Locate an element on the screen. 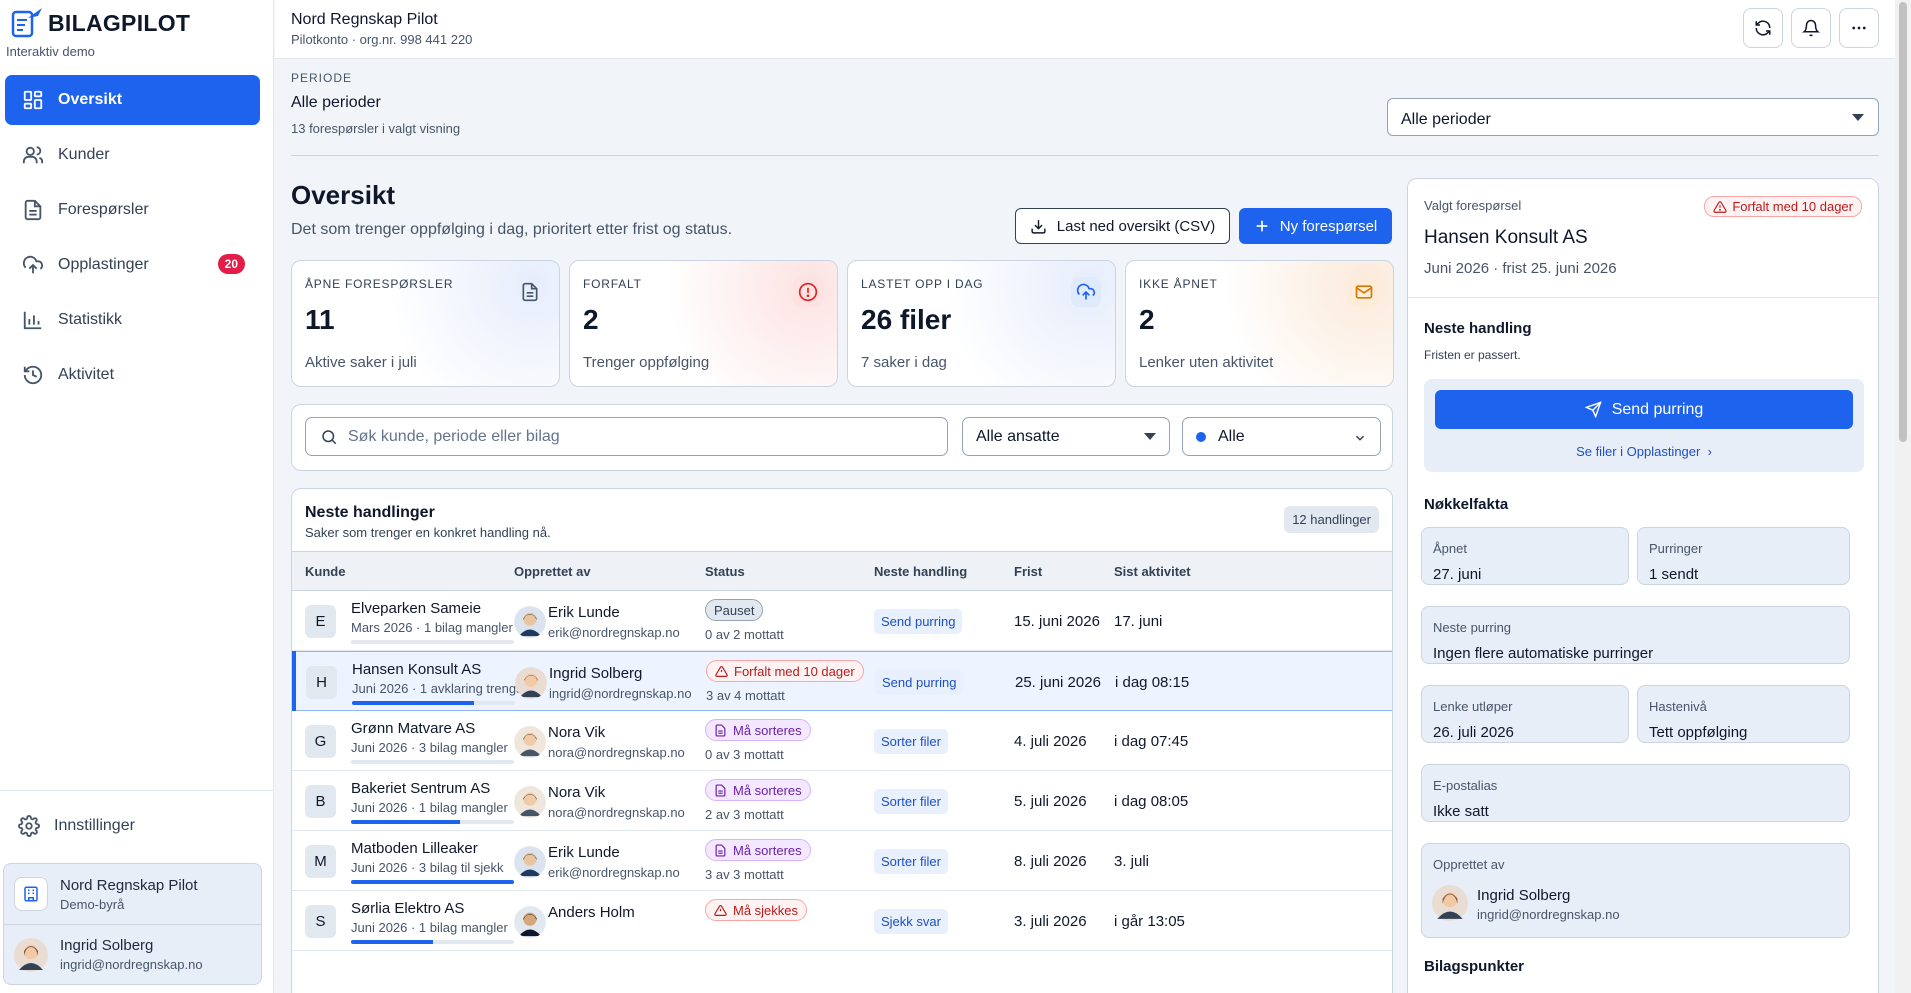  download-csv-button: Last ned oversikt (CSV) is located at coordinates (1122, 226).